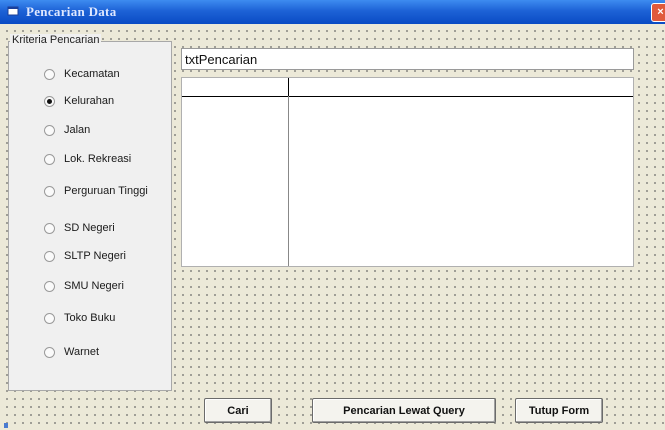 The height and width of the screenshot is (430, 665). What do you see at coordinates (332, 12) in the screenshot?
I see `title-bar: Pencarian Data ×` at bounding box center [332, 12].